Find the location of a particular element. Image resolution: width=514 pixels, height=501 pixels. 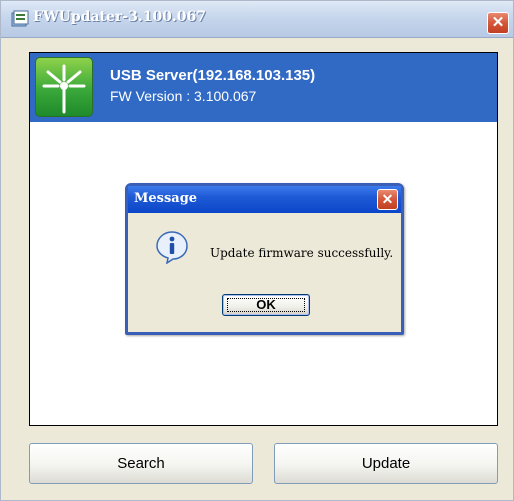

usb-server-icon is located at coordinates (64, 87).